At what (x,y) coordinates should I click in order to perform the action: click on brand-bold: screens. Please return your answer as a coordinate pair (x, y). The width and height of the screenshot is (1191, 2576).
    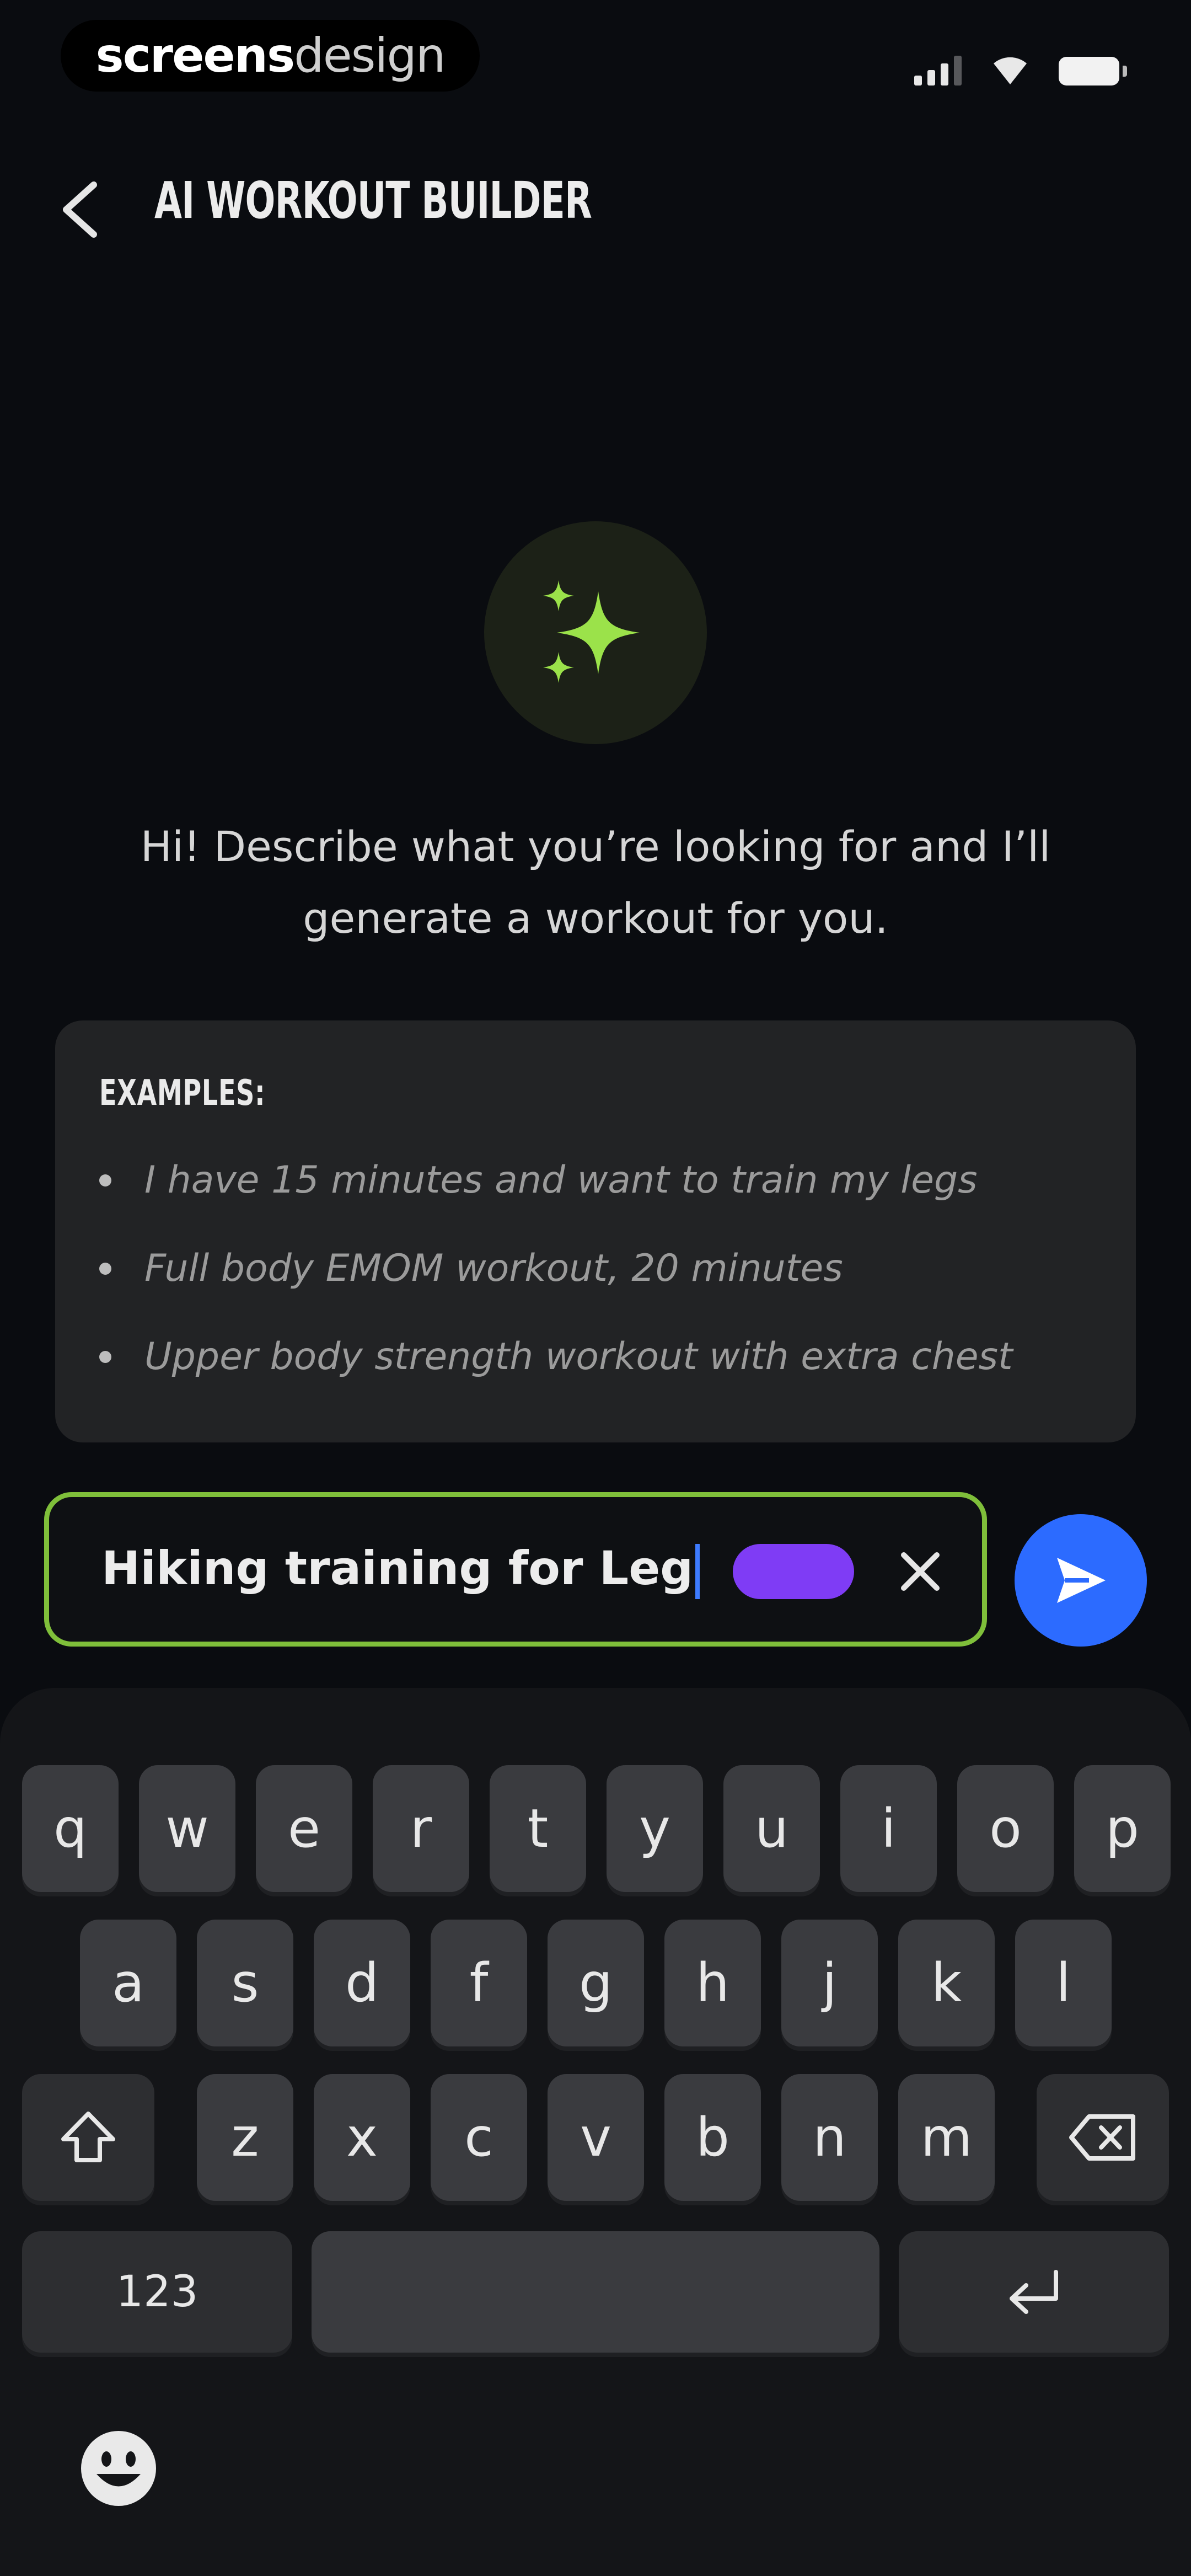
    Looking at the image, I should click on (195, 55).